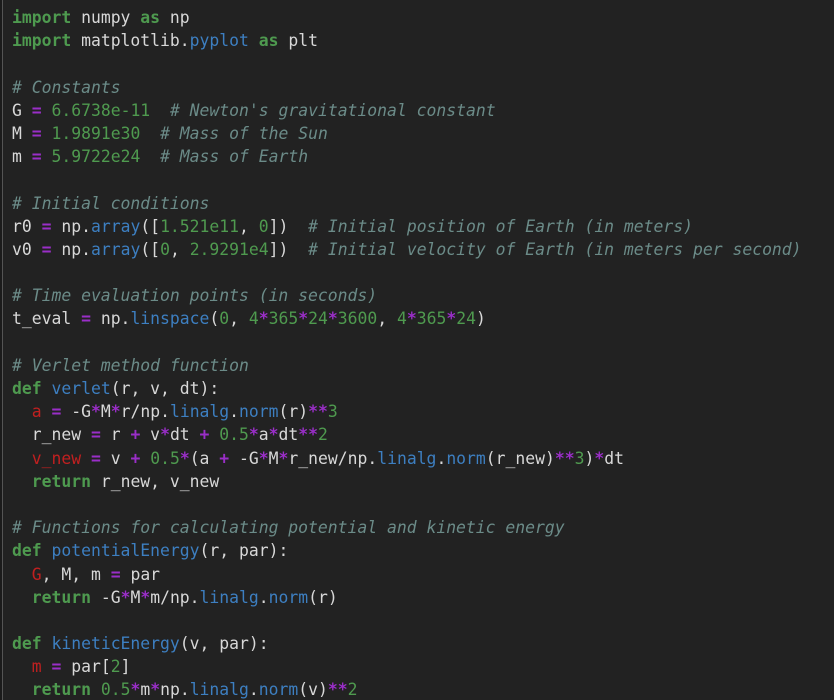 The image size is (834, 700). What do you see at coordinates (417, 365) in the screenshot?
I see `code-line: # Verlet method function` at bounding box center [417, 365].